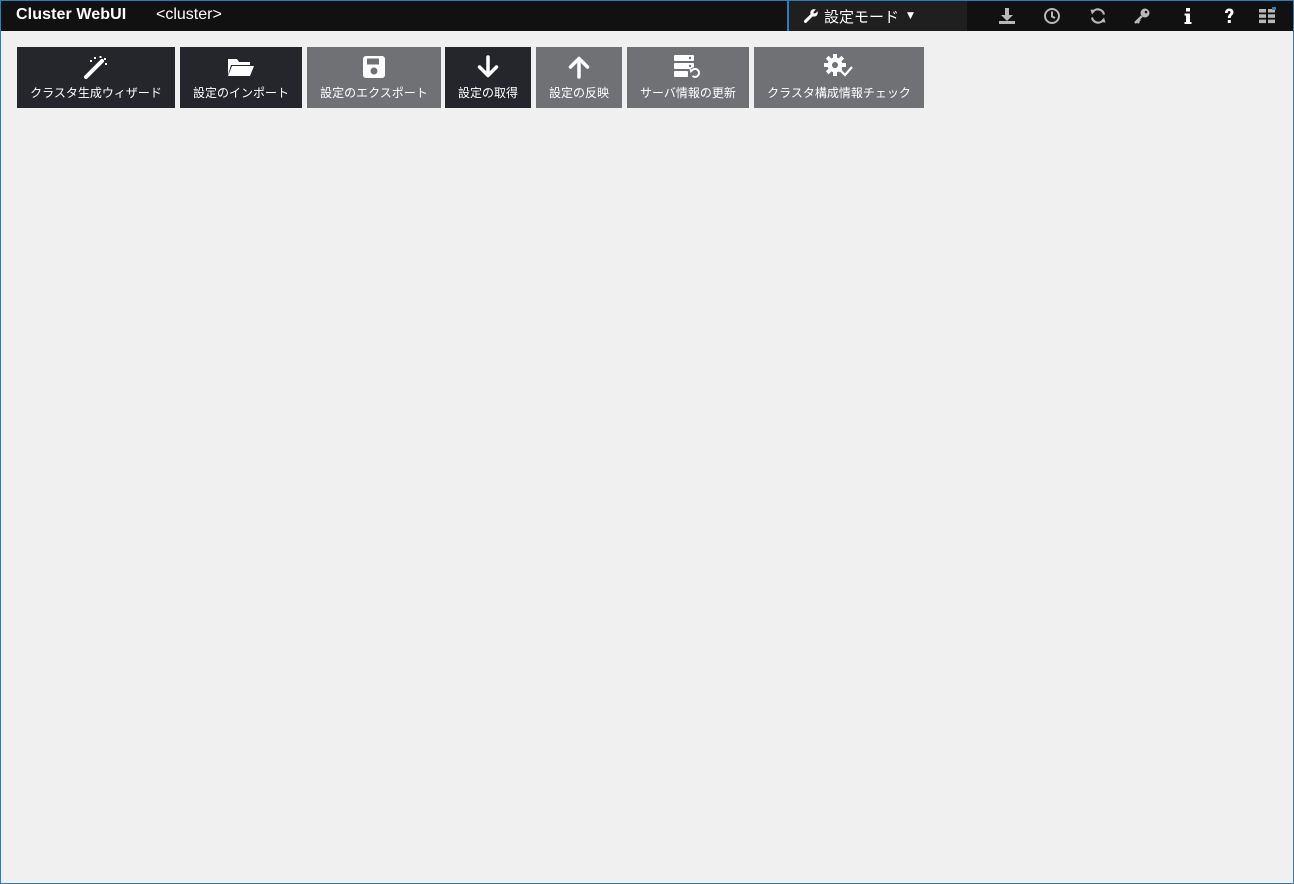 Image resolution: width=1294 pixels, height=884 pixels. Describe the element at coordinates (810, 16) in the screenshot. I see `wrench-icon` at that location.